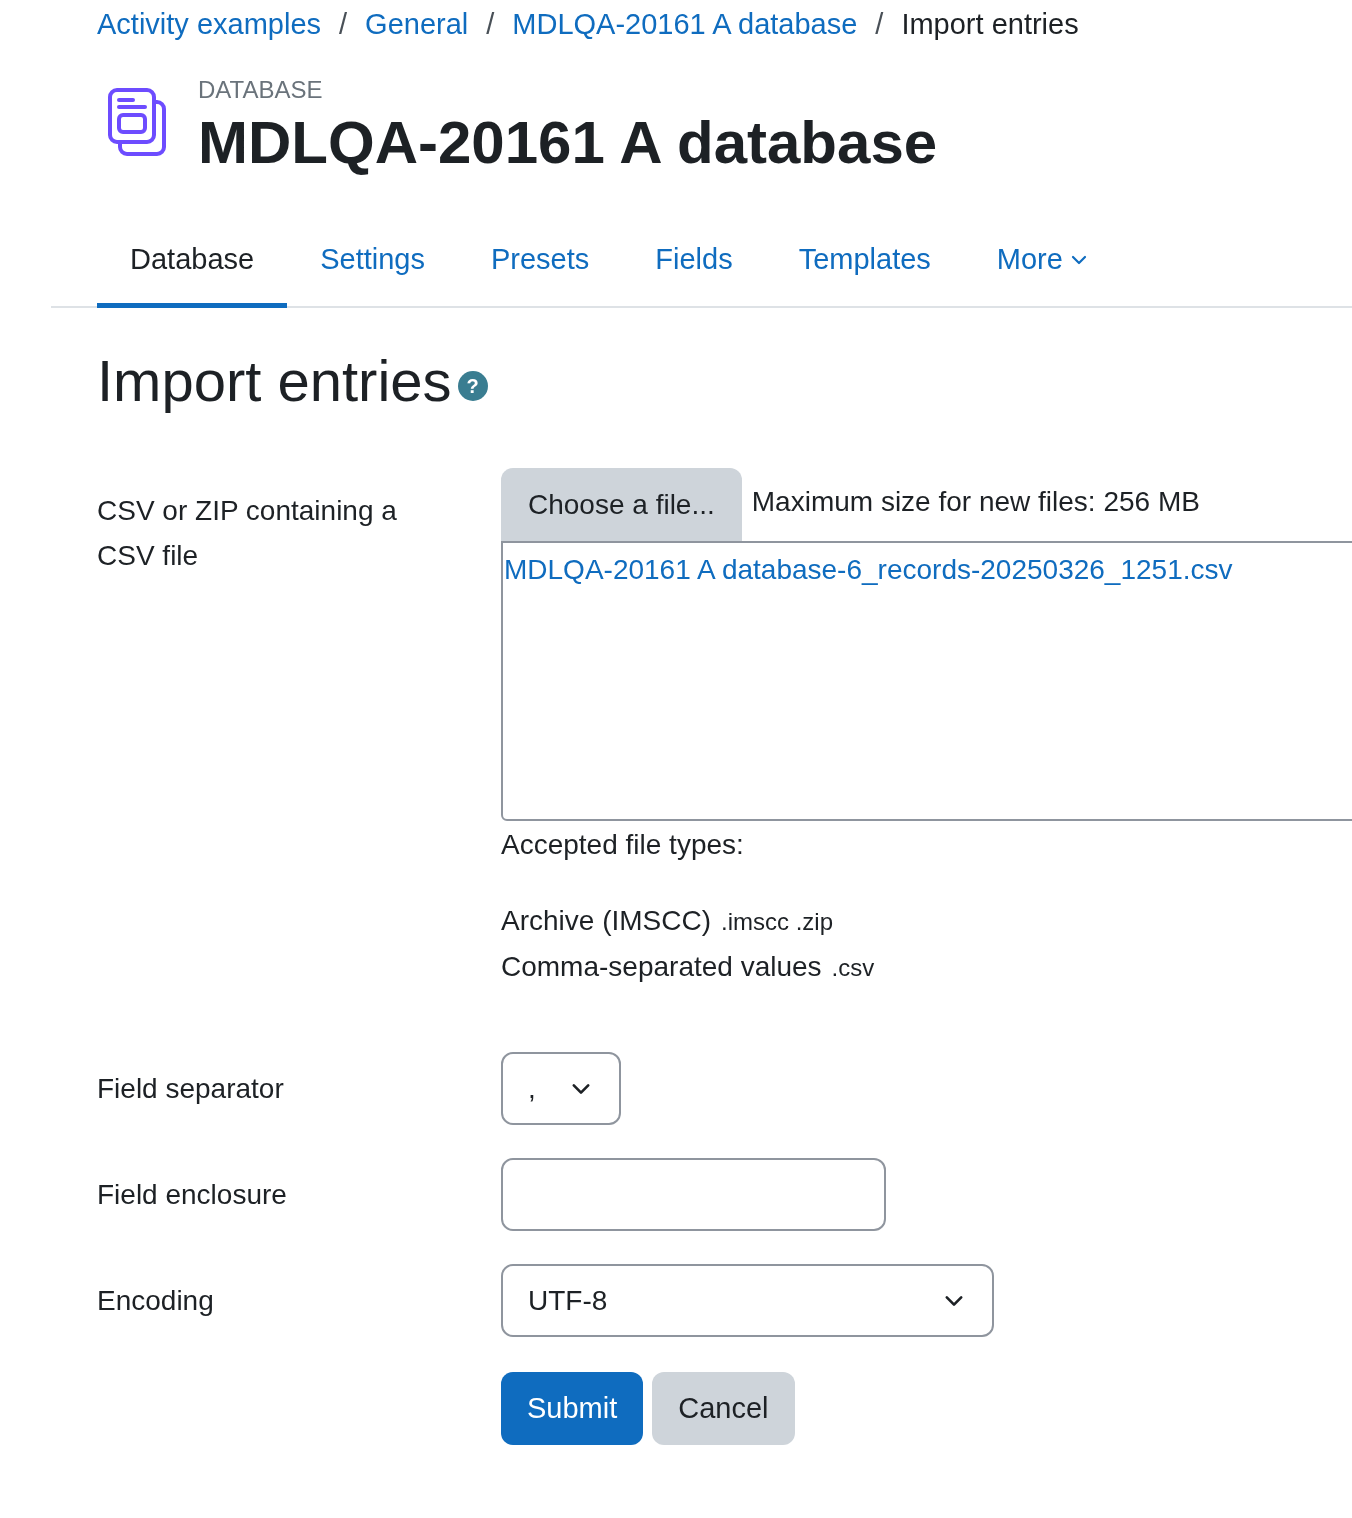 Image resolution: width=1352 pixels, height=1518 pixels. Describe the element at coordinates (928, 570) in the screenshot. I see `file-link: MDLQA-20161 A database-6_records-20250326_1251.csv` at that location.